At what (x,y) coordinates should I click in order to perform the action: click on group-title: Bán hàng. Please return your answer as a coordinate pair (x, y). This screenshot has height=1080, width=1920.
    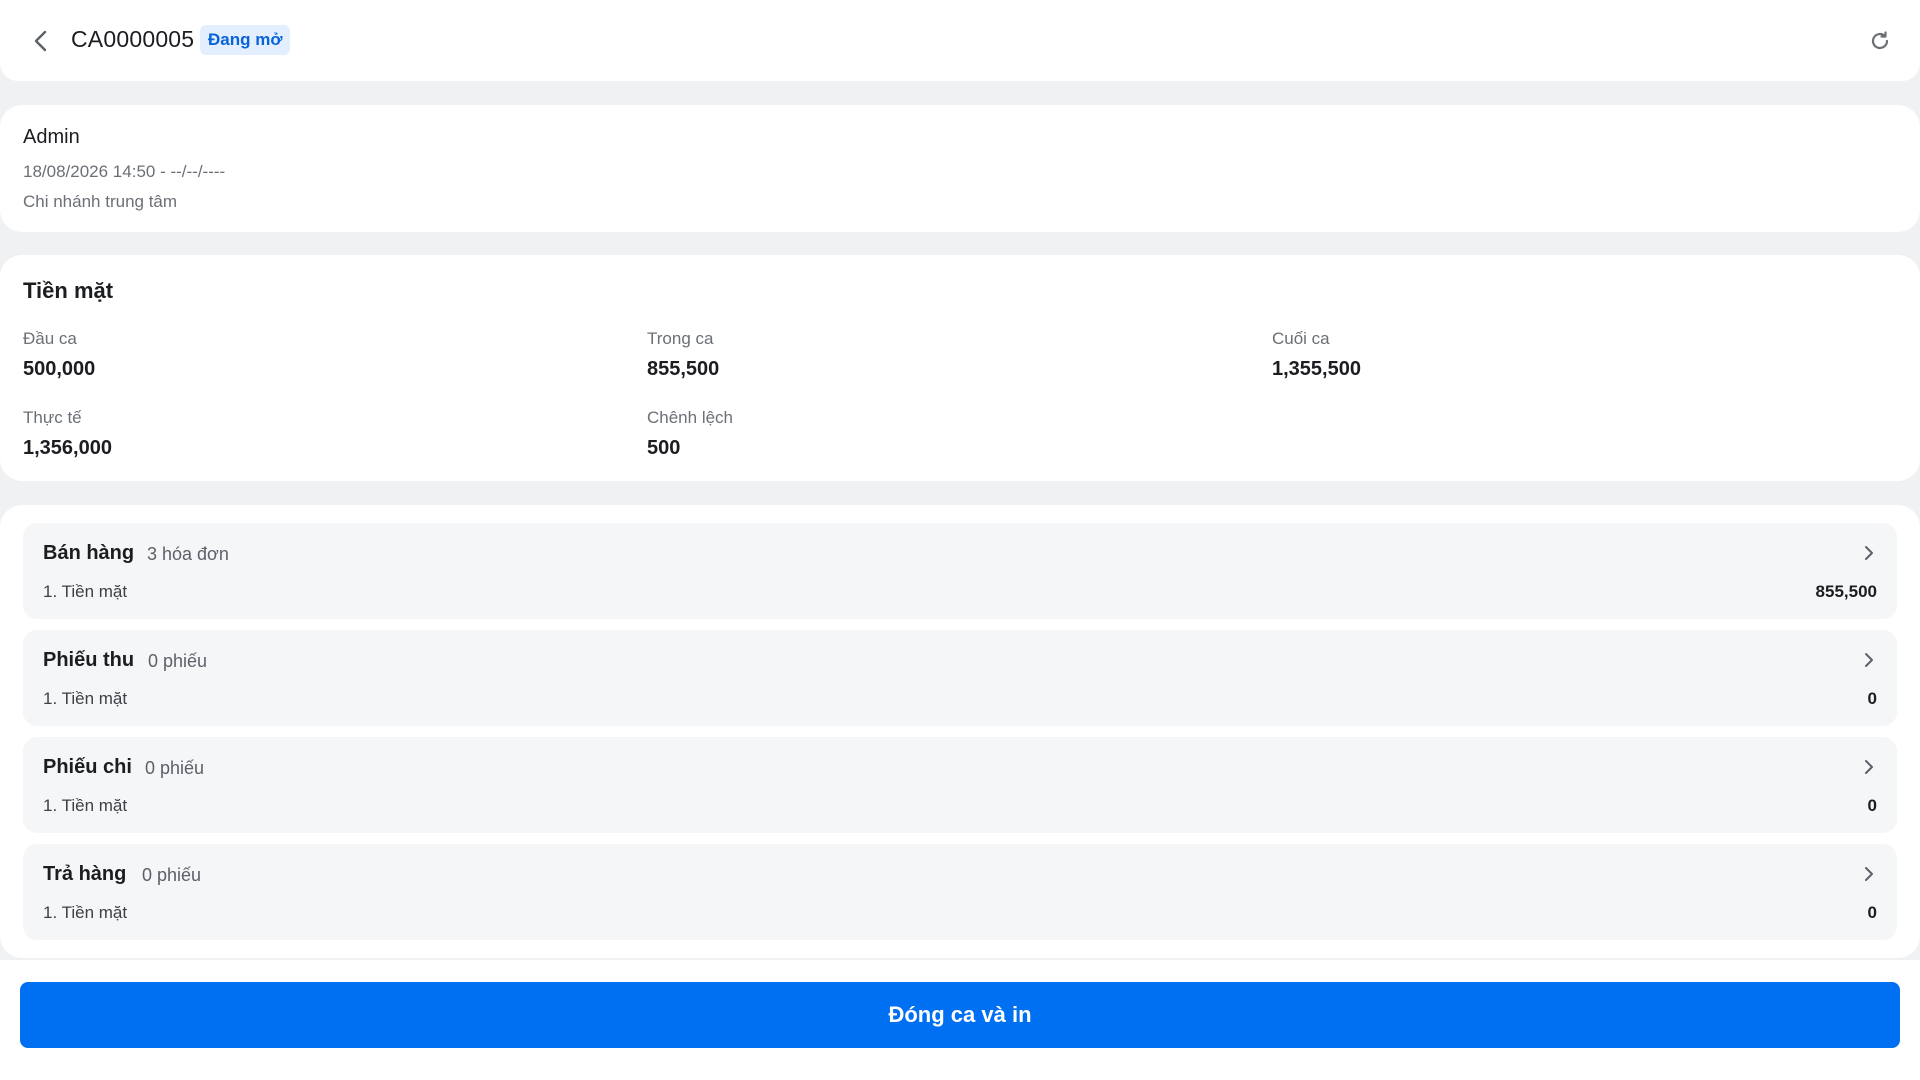
    Looking at the image, I should click on (89, 553).